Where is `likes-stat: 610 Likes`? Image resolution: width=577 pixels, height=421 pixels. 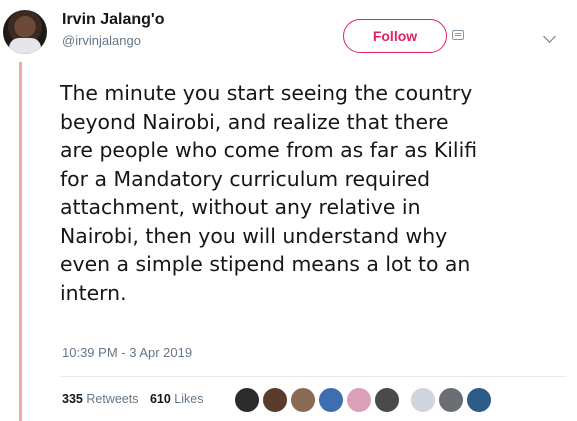 likes-stat: 610 Likes is located at coordinates (177, 399).